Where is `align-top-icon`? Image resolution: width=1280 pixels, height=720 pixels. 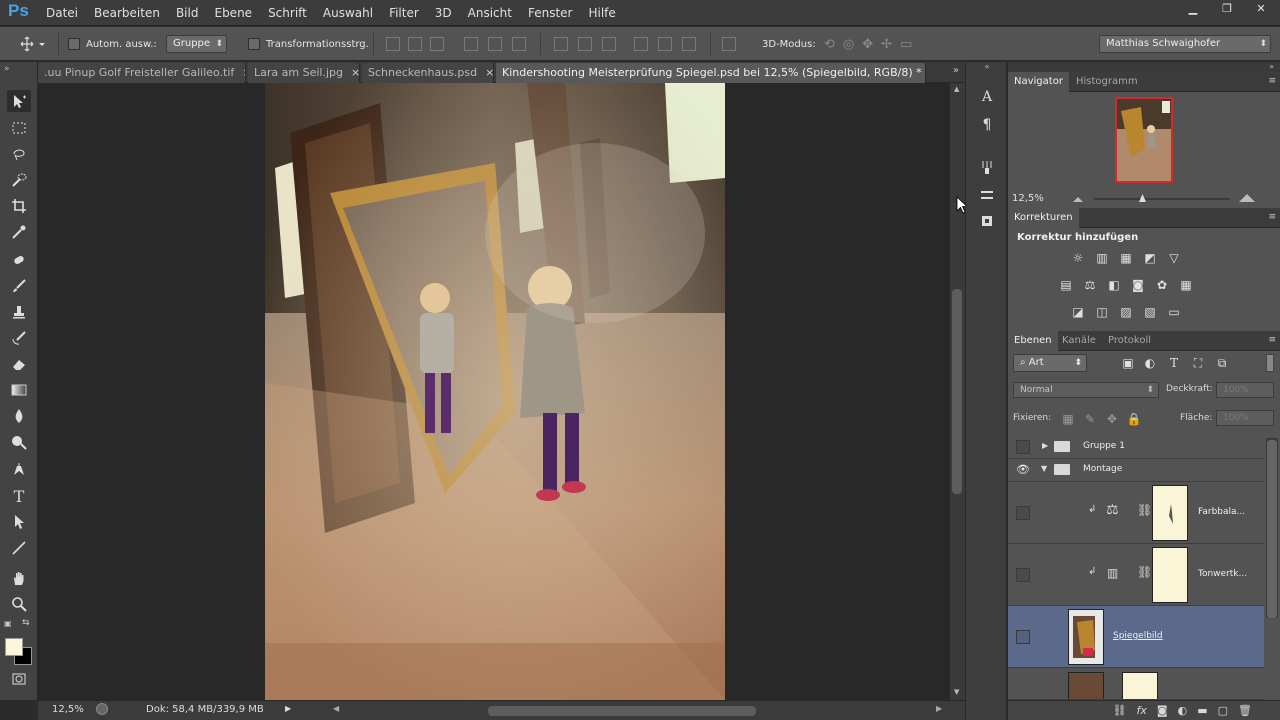 align-top-icon is located at coordinates (393, 44).